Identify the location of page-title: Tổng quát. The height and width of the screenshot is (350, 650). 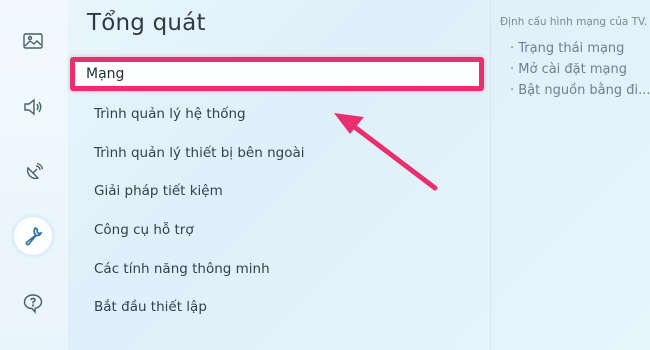
(146, 23).